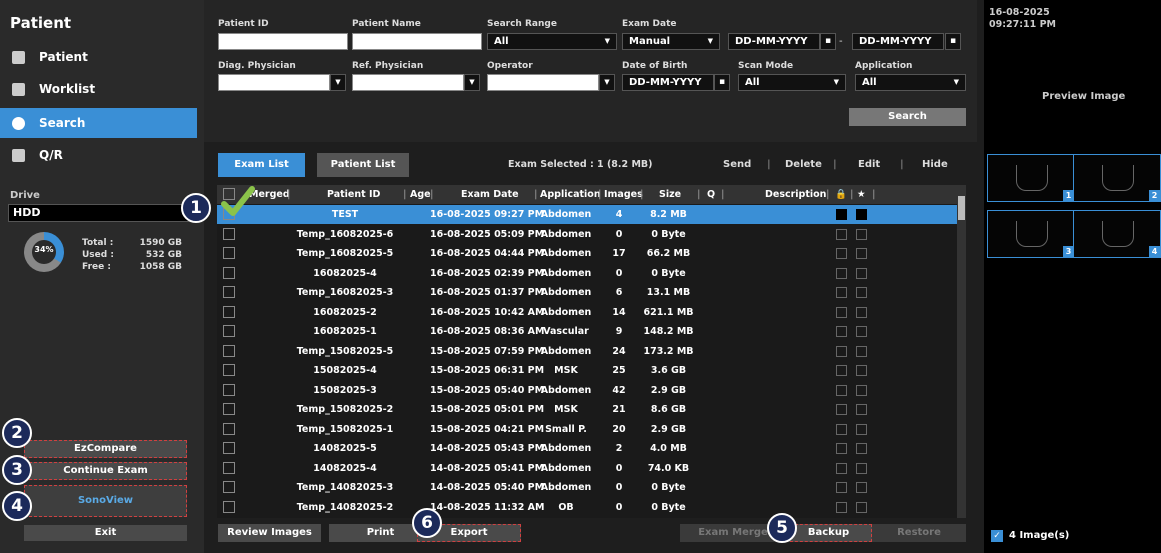 The image size is (1161, 553). What do you see at coordinates (98, 89) in the screenshot?
I see `nav-item-worklist: Worklist` at bounding box center [98, 89].